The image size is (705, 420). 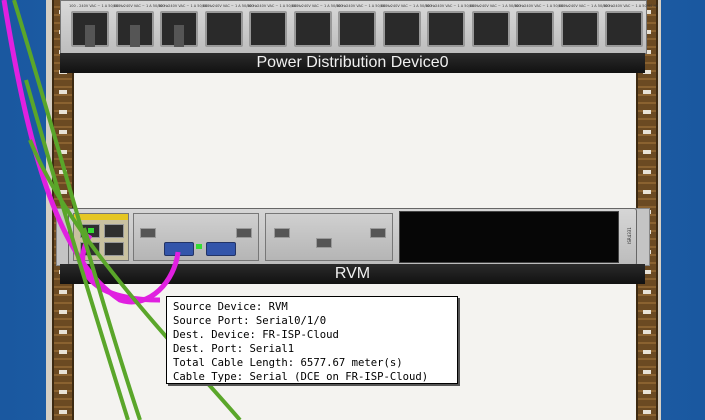 What do you see at coordinates (250, 321) in the screenshot?
I see `tooltip-source-port: Source Port: Serial0/1/0` at bounding box center [250, 321].